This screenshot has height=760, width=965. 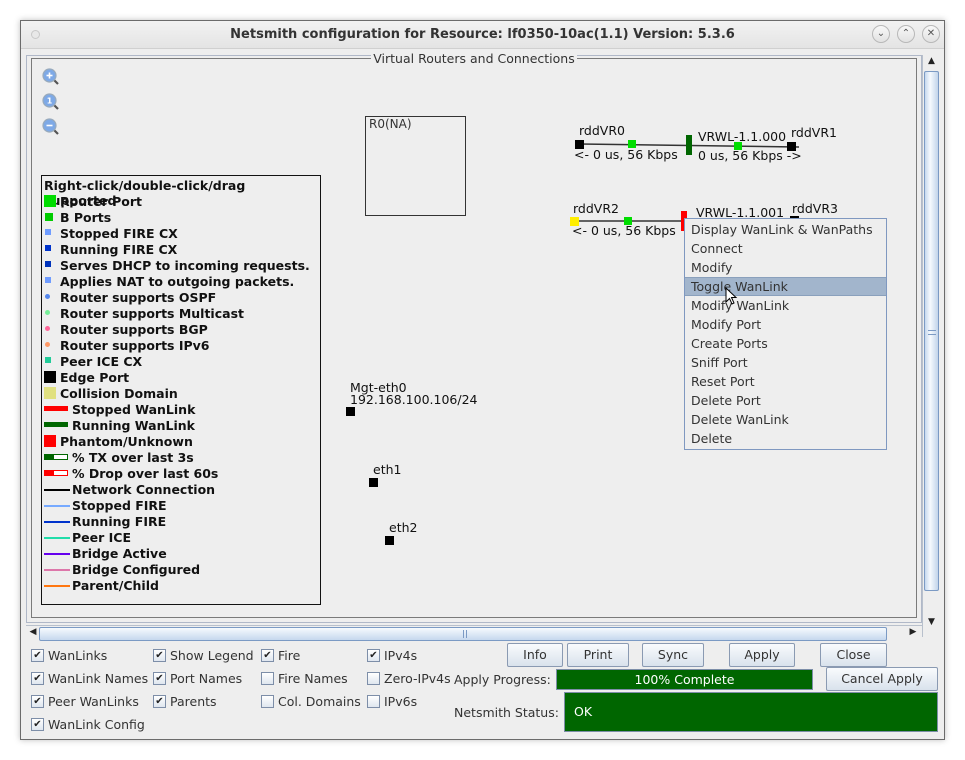 I want to click on checkbox-label: Fire, so click(x=289, y=655).